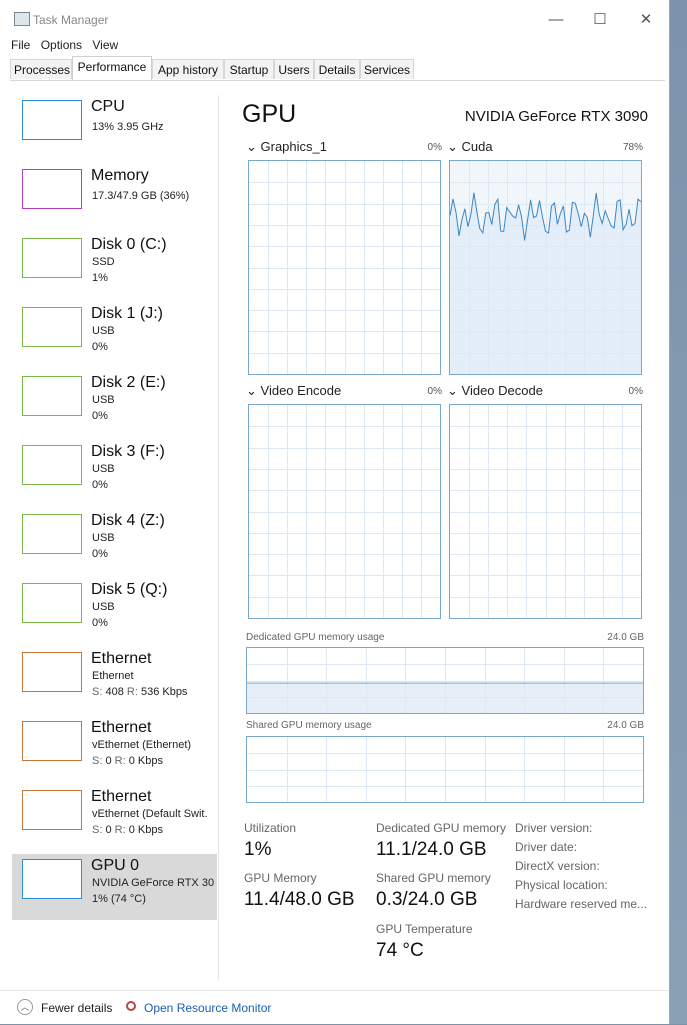 The image size is (687, 1025). What do you see at coordinates (114, 887) in the screenshot?
I see `sidebar-item: GPU 0 NVIDIA GeForce RTX 30 1% (74 °C)` at bounding box center [114, 887].